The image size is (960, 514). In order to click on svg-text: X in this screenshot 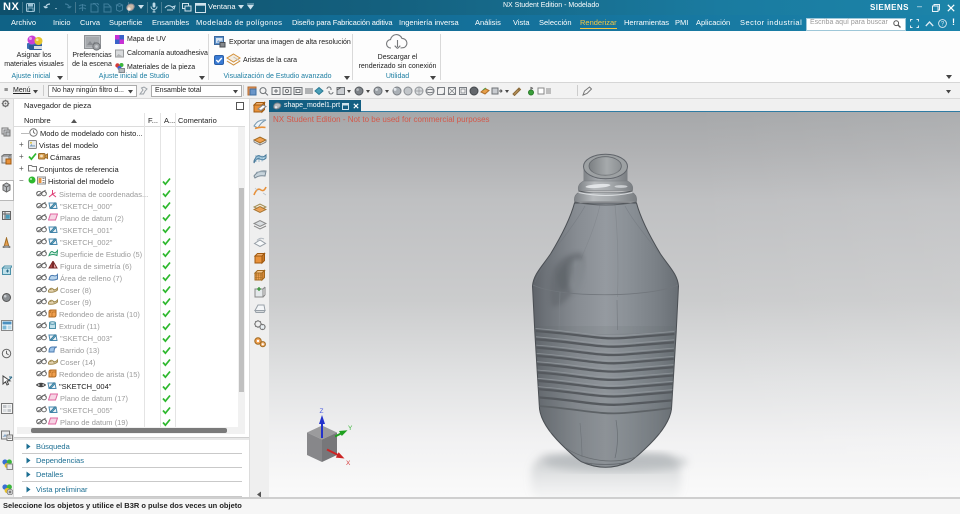, I will do `click(348, 463)`.